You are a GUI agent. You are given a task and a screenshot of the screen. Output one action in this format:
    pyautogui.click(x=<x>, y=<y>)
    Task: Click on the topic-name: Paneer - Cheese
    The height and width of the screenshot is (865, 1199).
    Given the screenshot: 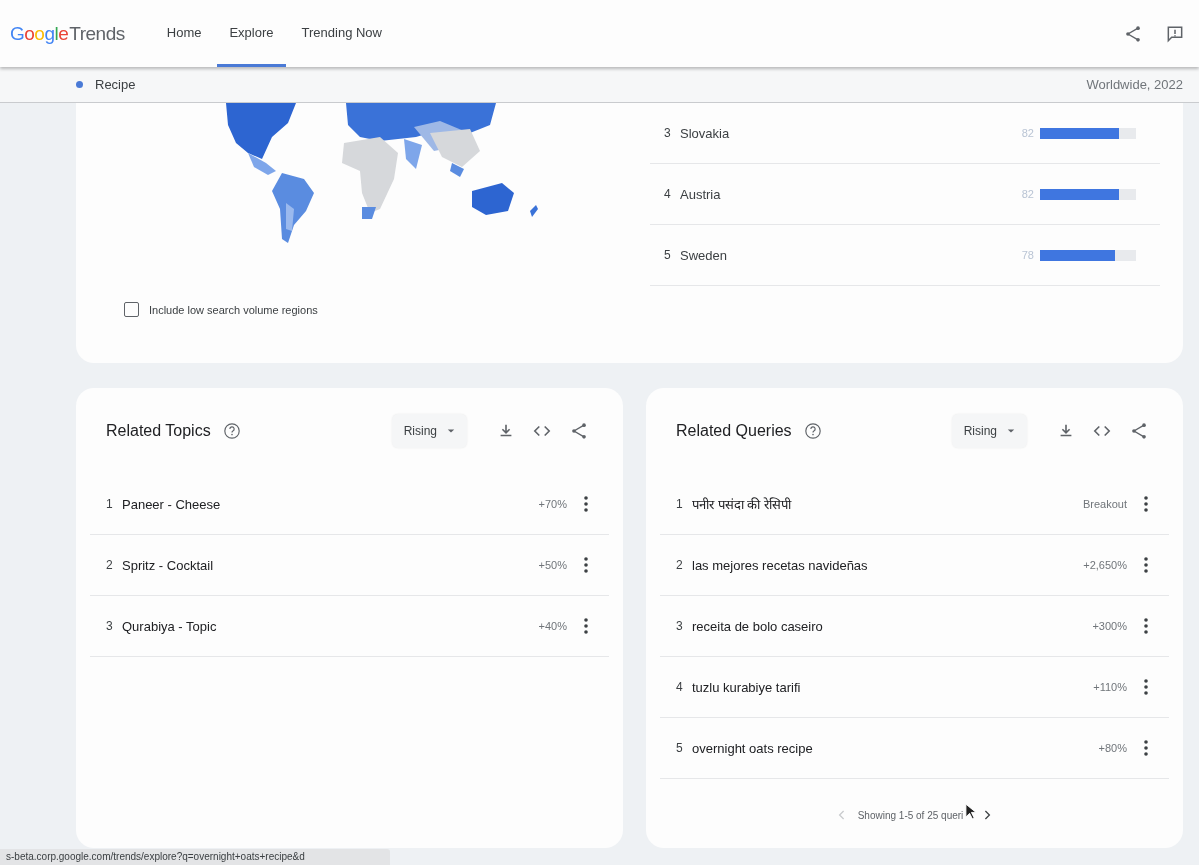 What is the action you would take?
    pyautogui.click(x=330, y=504)
    